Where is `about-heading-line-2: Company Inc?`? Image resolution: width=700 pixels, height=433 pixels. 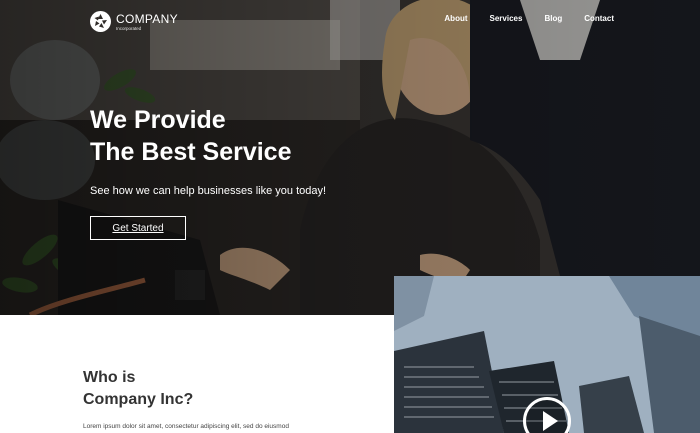 about-heading-line-2: Company Inc? is located at coordinates (138, 399).